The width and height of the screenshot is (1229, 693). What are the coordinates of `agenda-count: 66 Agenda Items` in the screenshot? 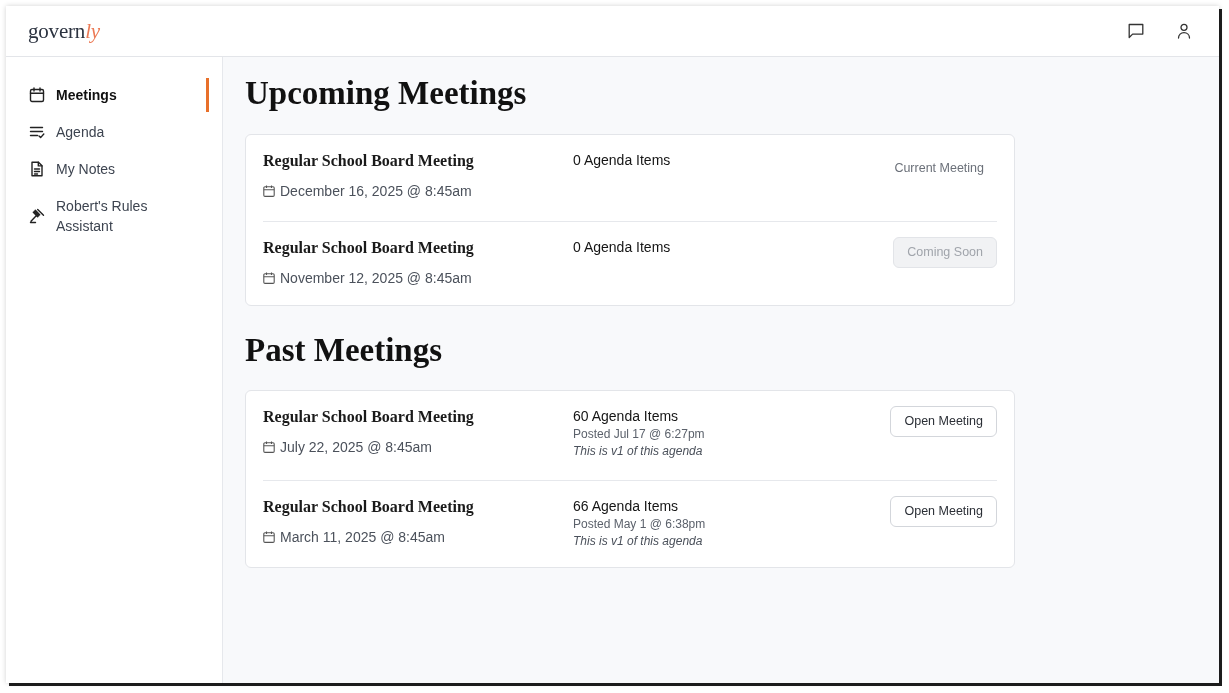 It's located at (626, 506).